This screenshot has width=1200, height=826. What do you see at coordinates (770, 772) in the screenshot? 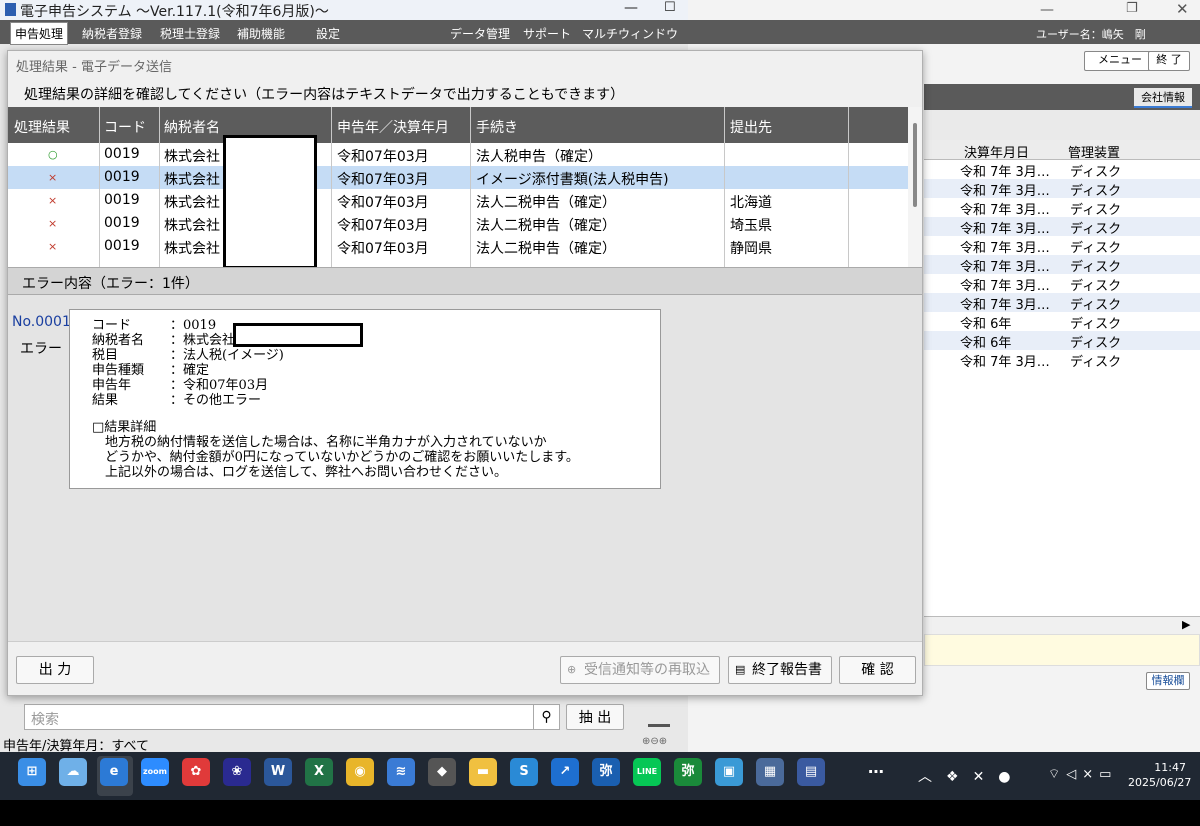
I see `app-calc-icon: ▦` at bounding box center [770, 772].